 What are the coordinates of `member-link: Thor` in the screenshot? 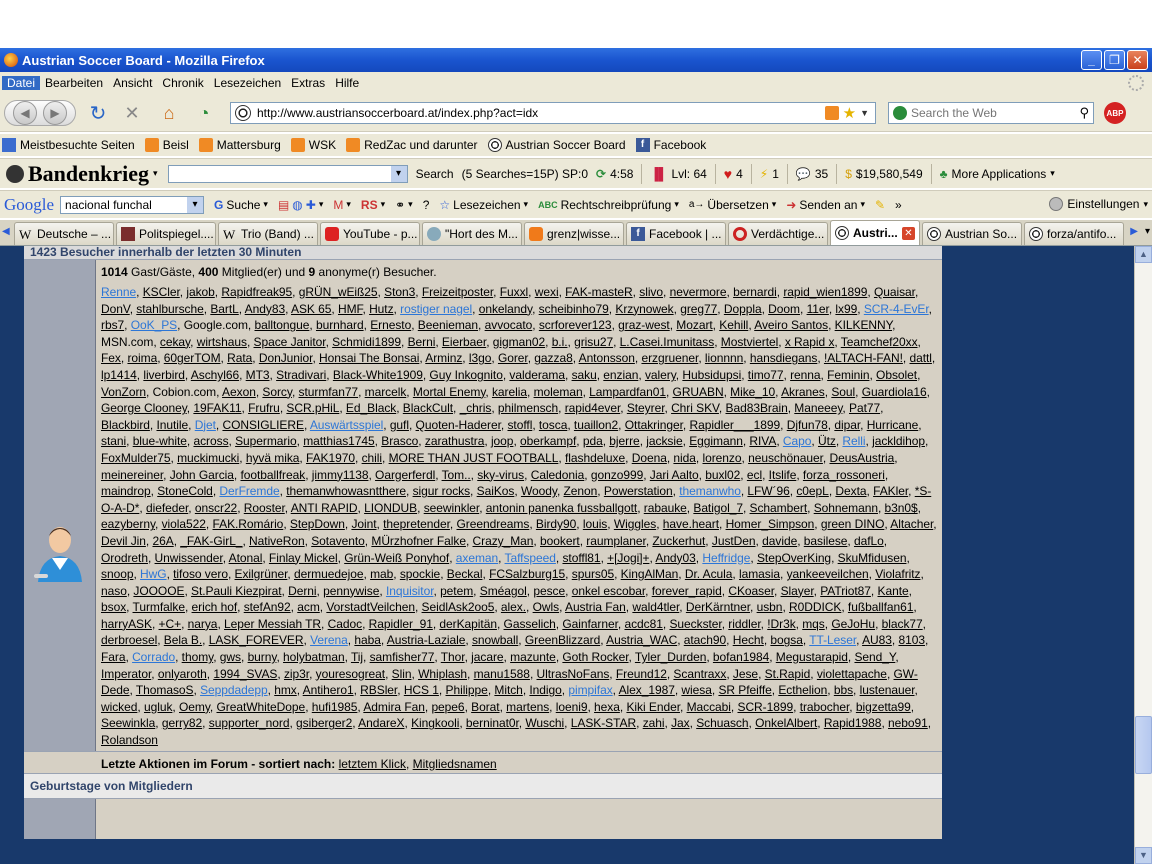 It's located at (453, 657).